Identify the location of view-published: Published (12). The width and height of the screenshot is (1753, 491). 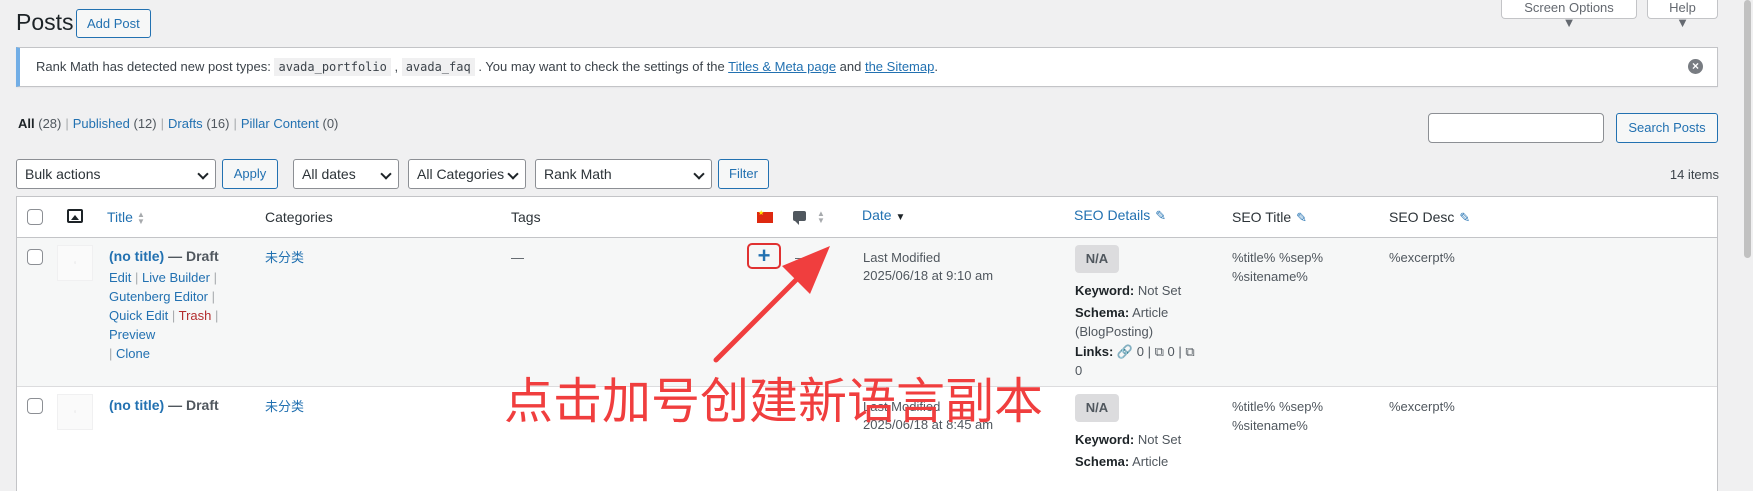
(115, 123).